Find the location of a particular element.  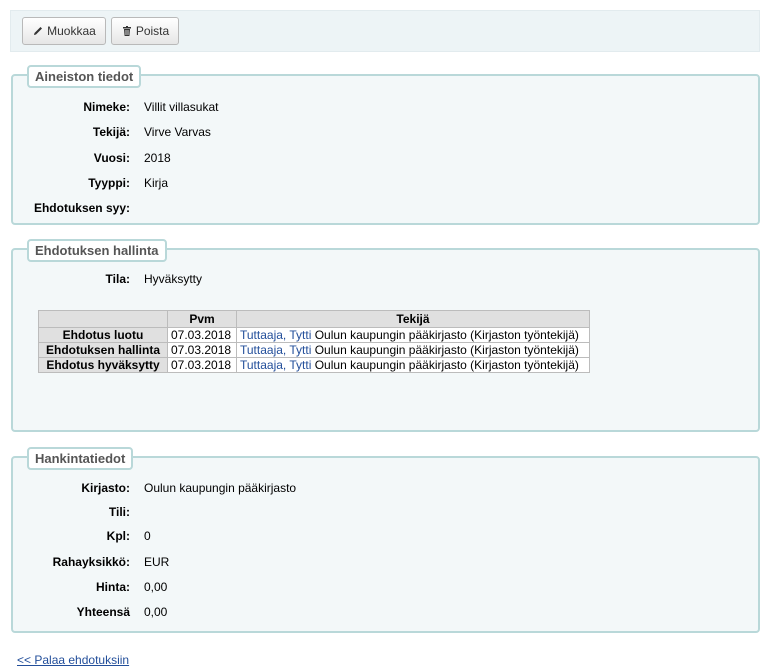

price-label: Hinta: is located at coordinates (113, 587).